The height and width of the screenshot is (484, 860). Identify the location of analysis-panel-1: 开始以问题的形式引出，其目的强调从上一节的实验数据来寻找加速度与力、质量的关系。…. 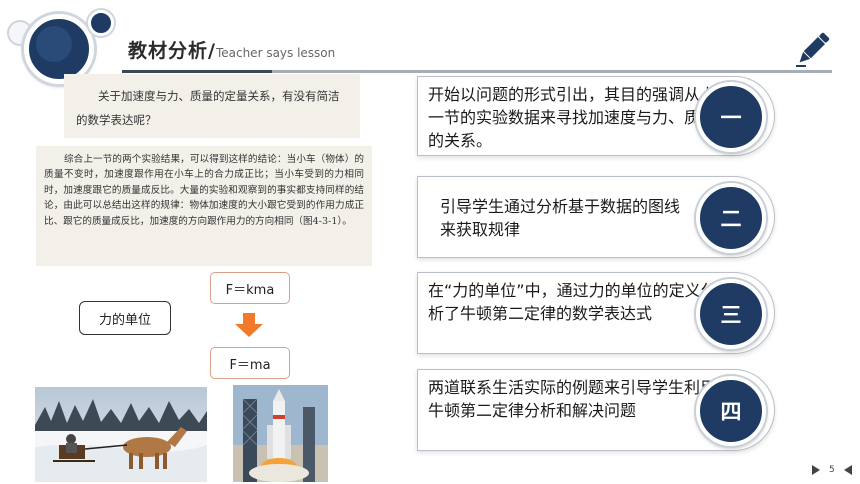
(596, 116).